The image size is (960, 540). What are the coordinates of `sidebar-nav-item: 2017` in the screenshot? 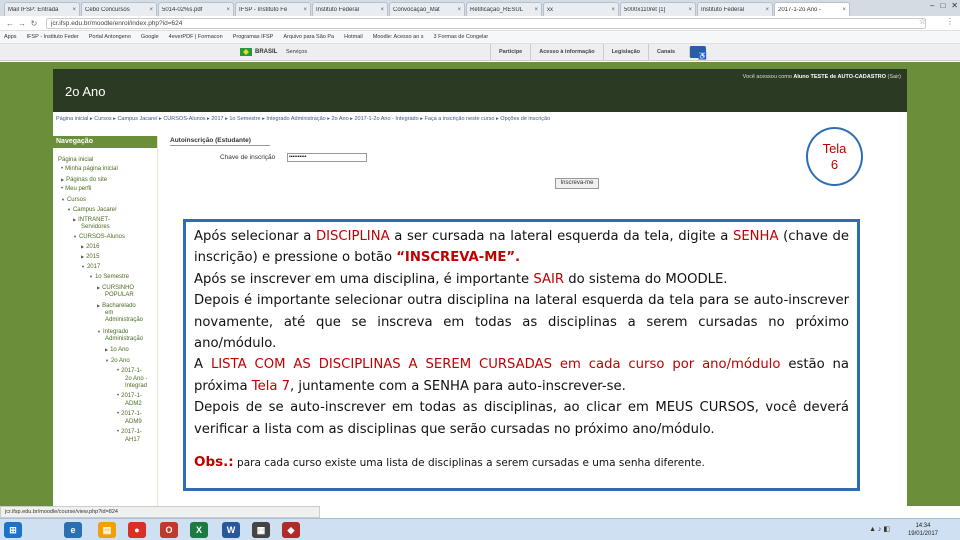 It's located at (90, 267).